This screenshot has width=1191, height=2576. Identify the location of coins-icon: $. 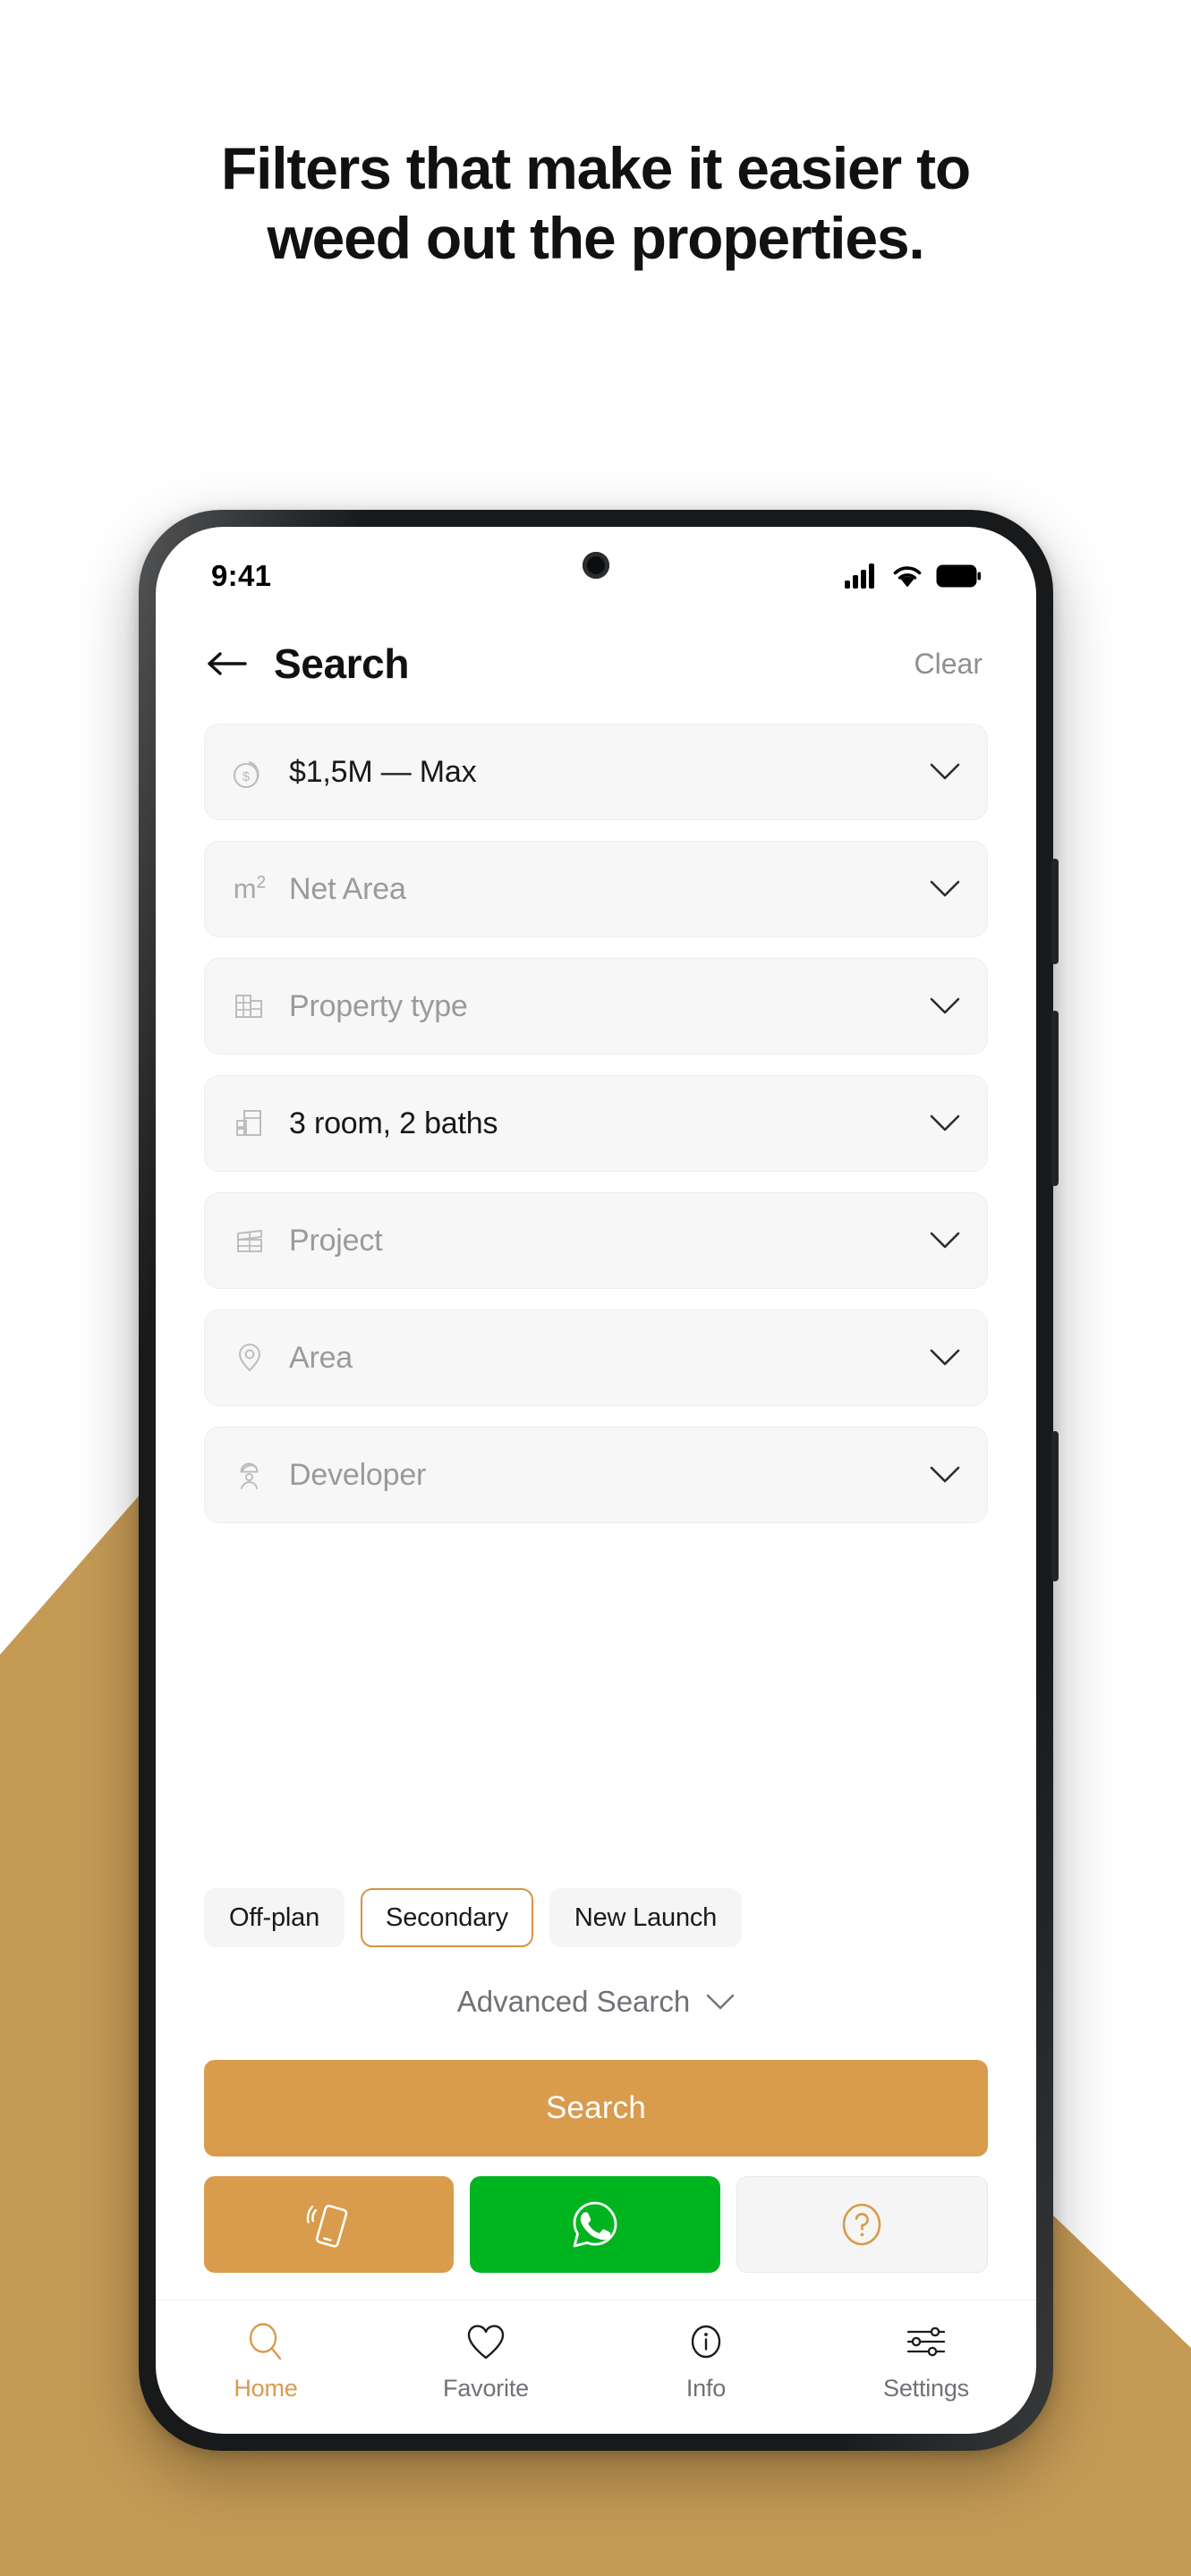
(249, 772).